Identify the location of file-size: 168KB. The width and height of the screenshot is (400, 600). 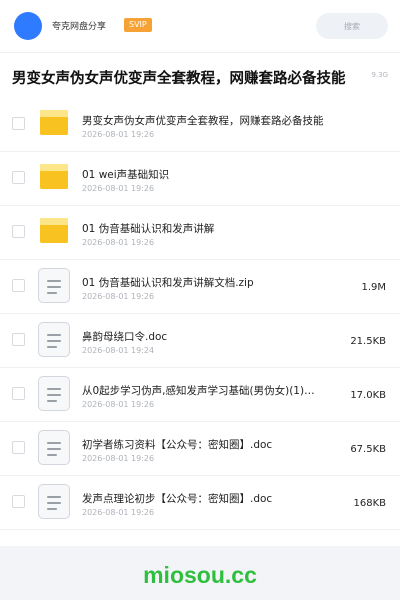
(369, 503).